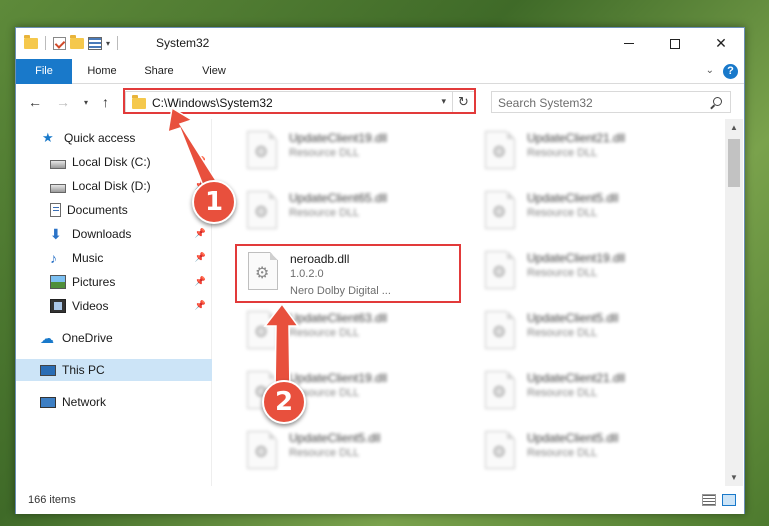 The image size is (769, 526). I want to click on vertical-scrollbar: ▲ ▼, so click(734, 302).